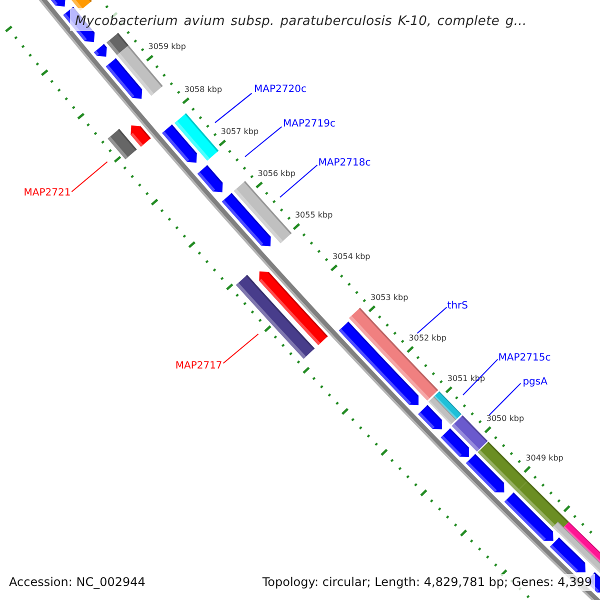 The height and width of the screenshot is (600, 600). What do you see at coordinates (427, 337) in the screenshot?
I see `tick-label: 3052 kbp` at bounding box center [427, 337].